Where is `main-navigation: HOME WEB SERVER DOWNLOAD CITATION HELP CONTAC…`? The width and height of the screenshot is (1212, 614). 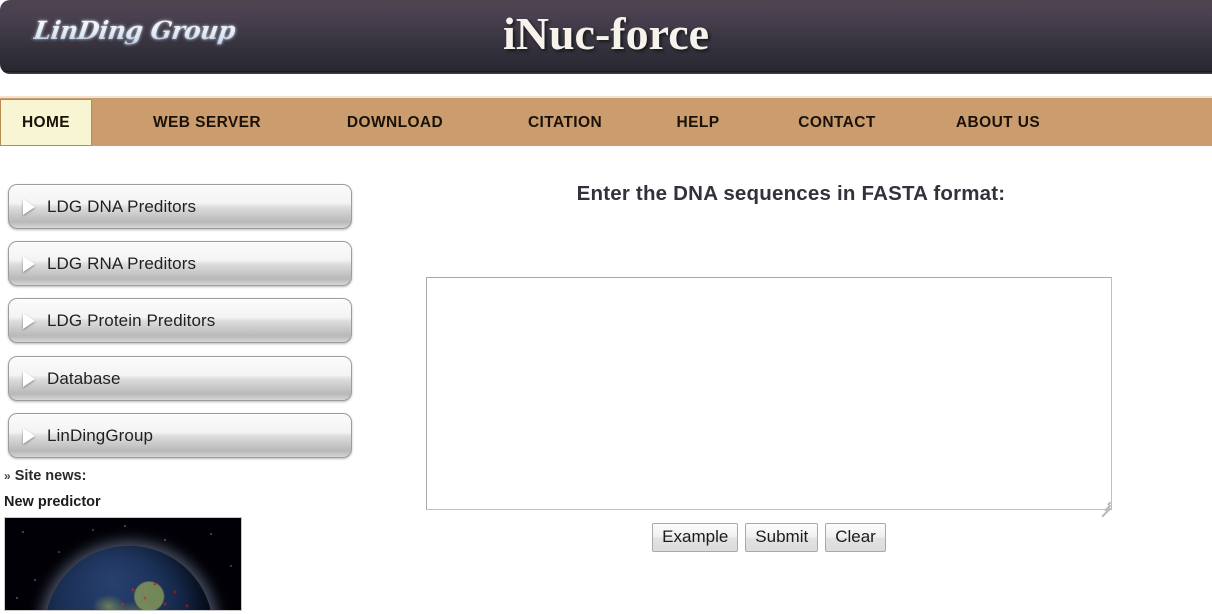 main-navigation: HOME WEB SERVER DOWNLOAD CITATION HELP CONTAC… is located at coordinates (606, 121).